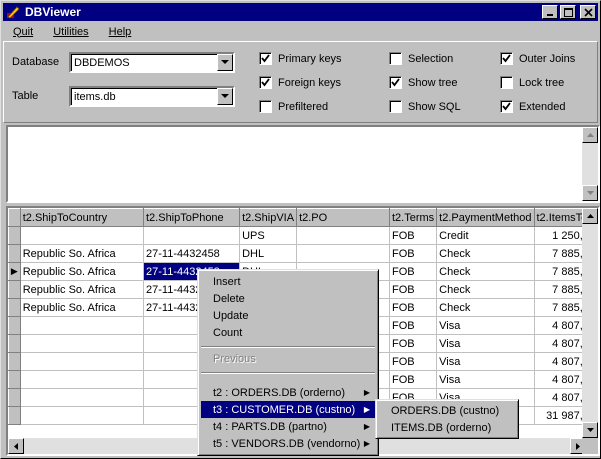 The width and height of the screenshot is (601, 459). Describe the element at coordinates (16, 446) in the screenshot. I see `scroll-left-button` at that location.